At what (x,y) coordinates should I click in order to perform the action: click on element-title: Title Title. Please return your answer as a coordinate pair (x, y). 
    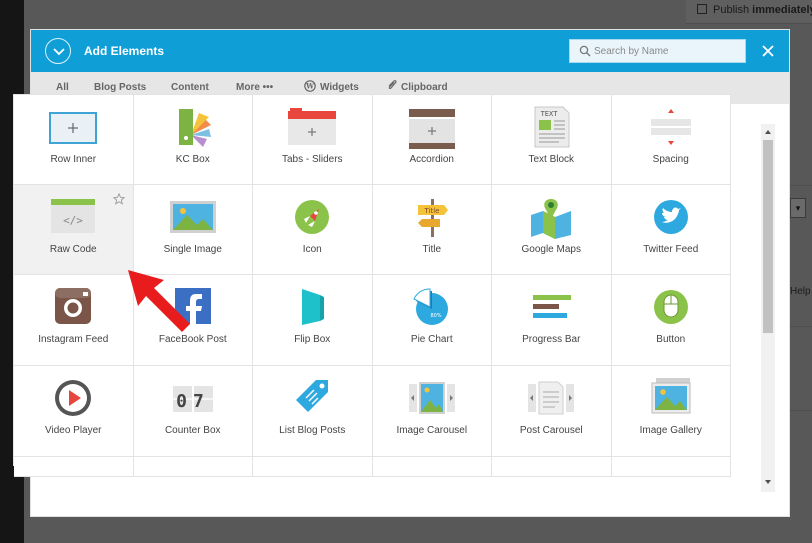
    Looking at the image, I should click on (432, 230).